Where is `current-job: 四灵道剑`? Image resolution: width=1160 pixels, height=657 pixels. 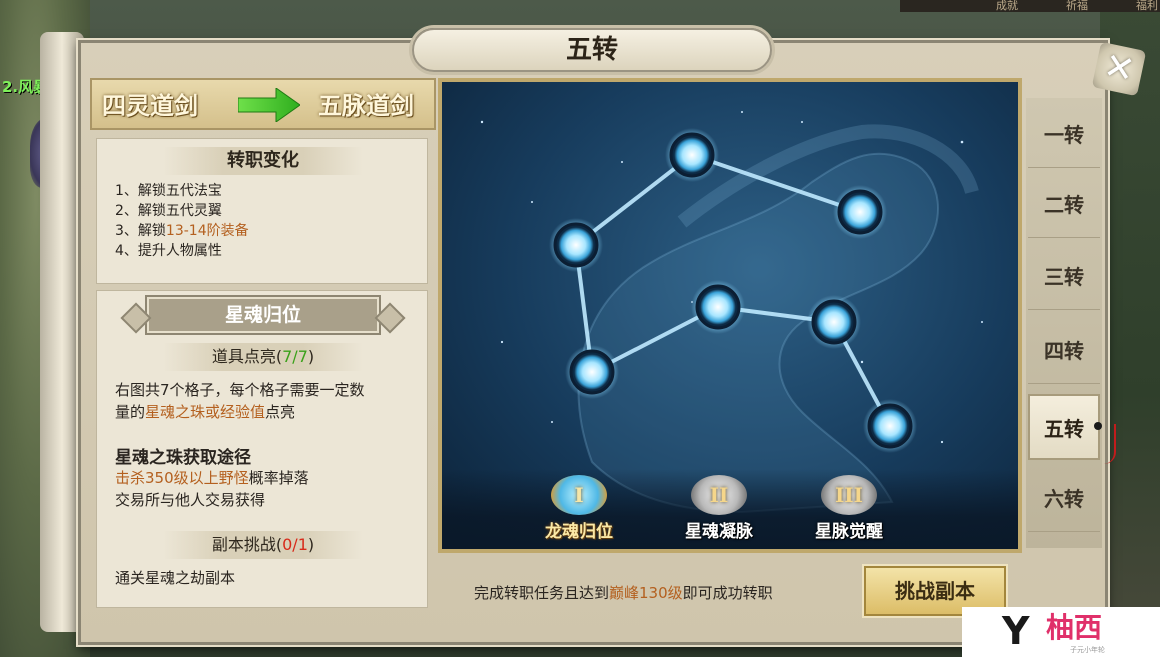 current-job: 四灵道剑 is located at coordinates (150, 105).